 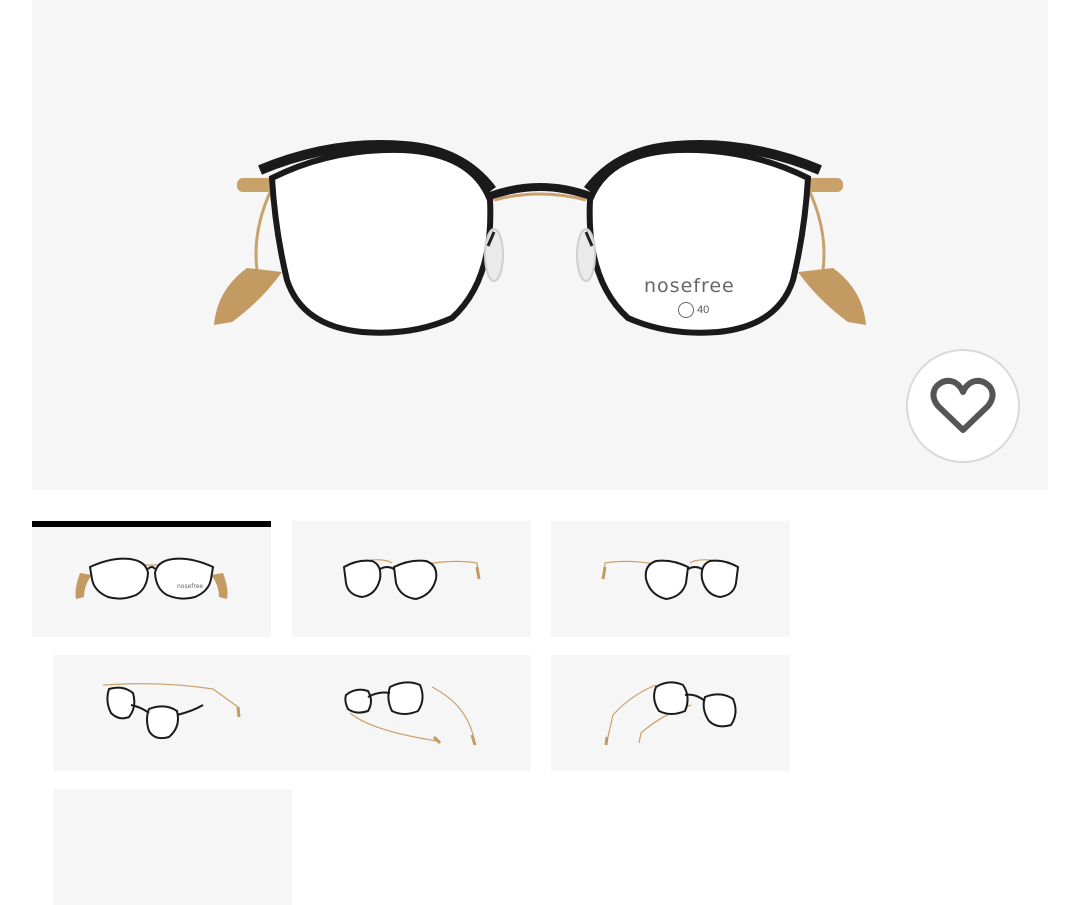 I want to click on thumbnail-extra, so click(x=172, y=847).